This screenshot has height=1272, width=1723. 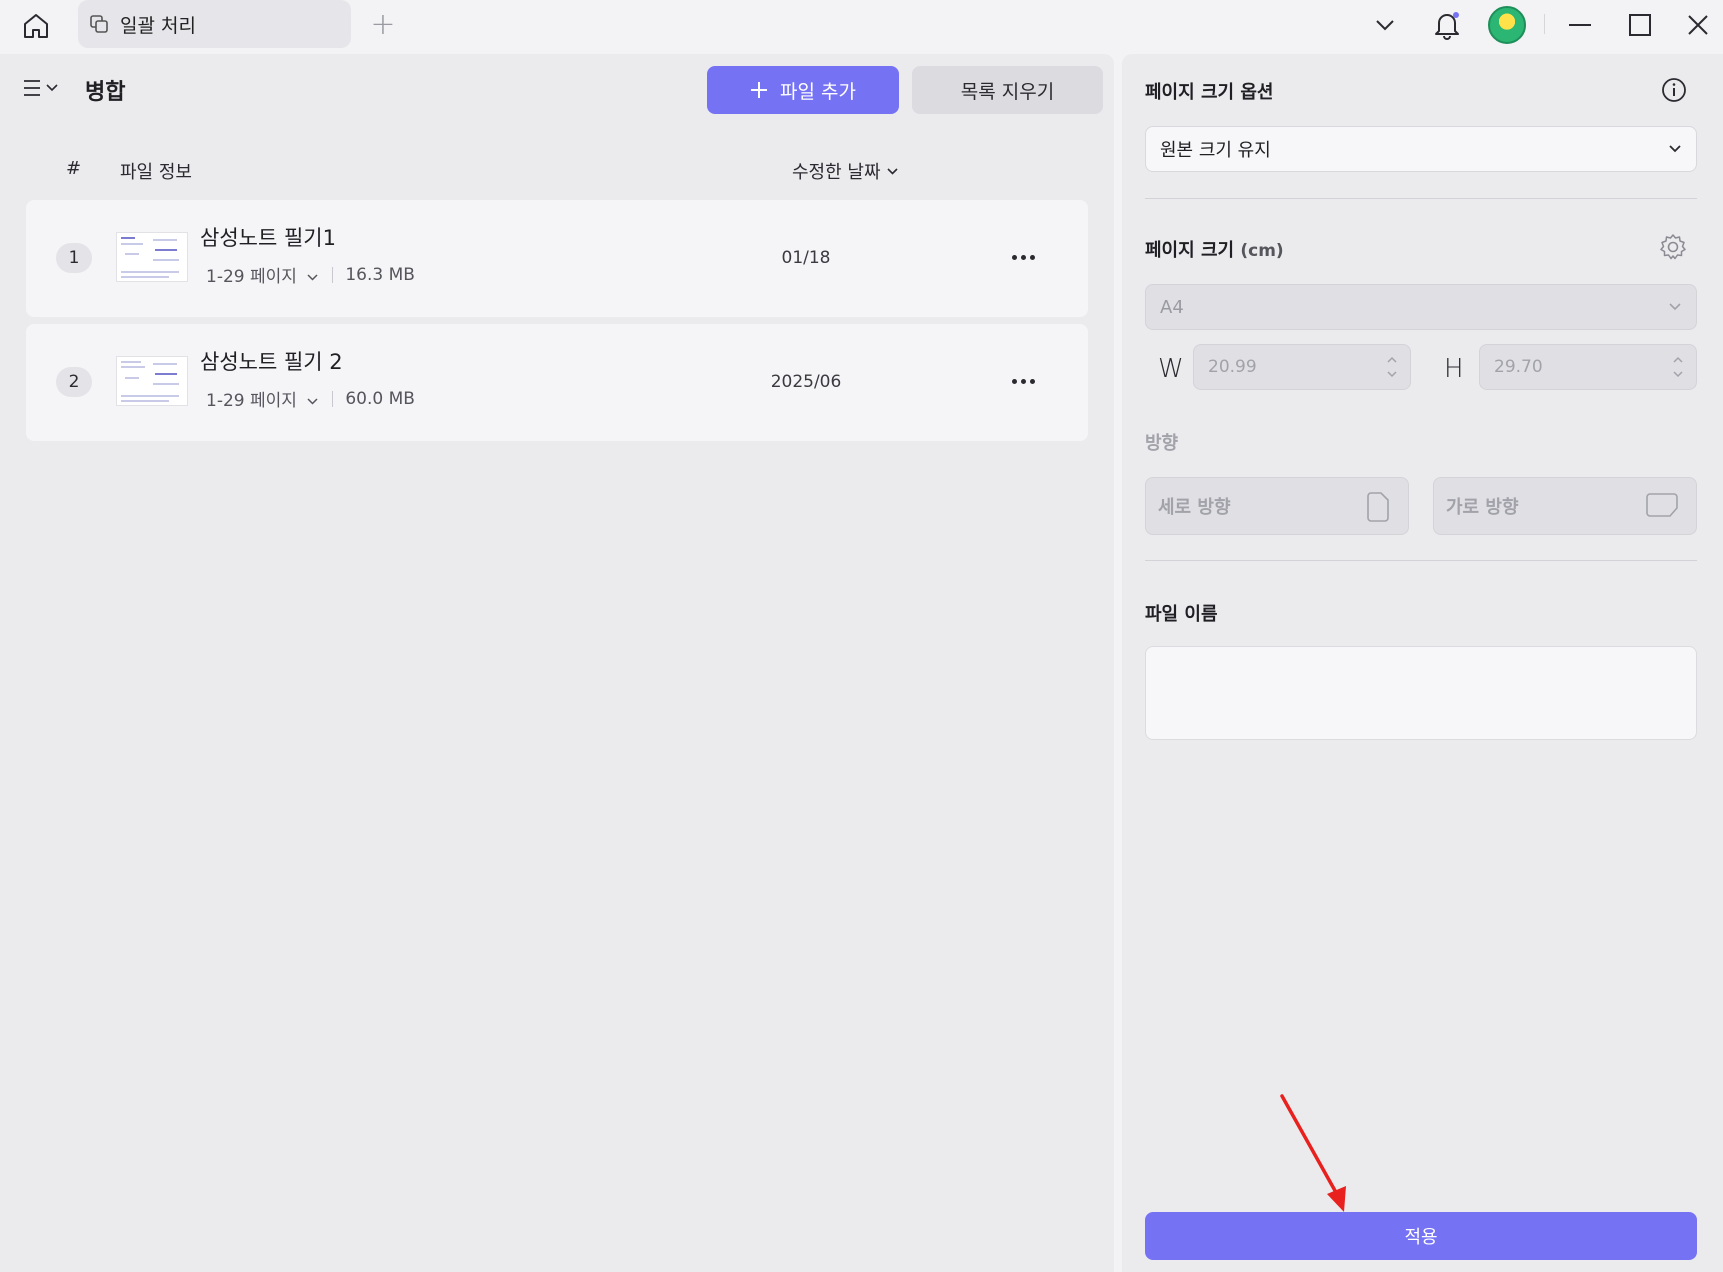 I want to click on copy-icon, so click(x=99, y=24).